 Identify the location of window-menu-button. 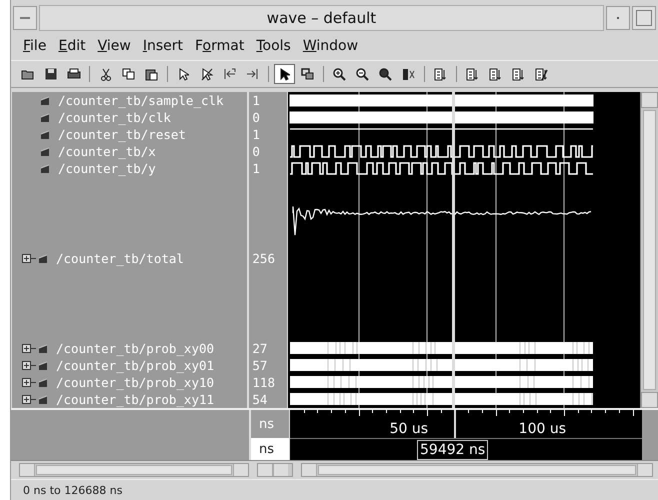
(25, 18).